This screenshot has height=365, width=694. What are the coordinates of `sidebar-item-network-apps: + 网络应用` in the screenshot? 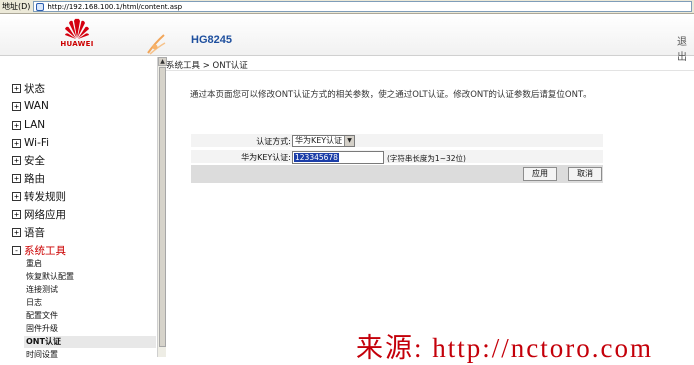 It's located at (39, 214).